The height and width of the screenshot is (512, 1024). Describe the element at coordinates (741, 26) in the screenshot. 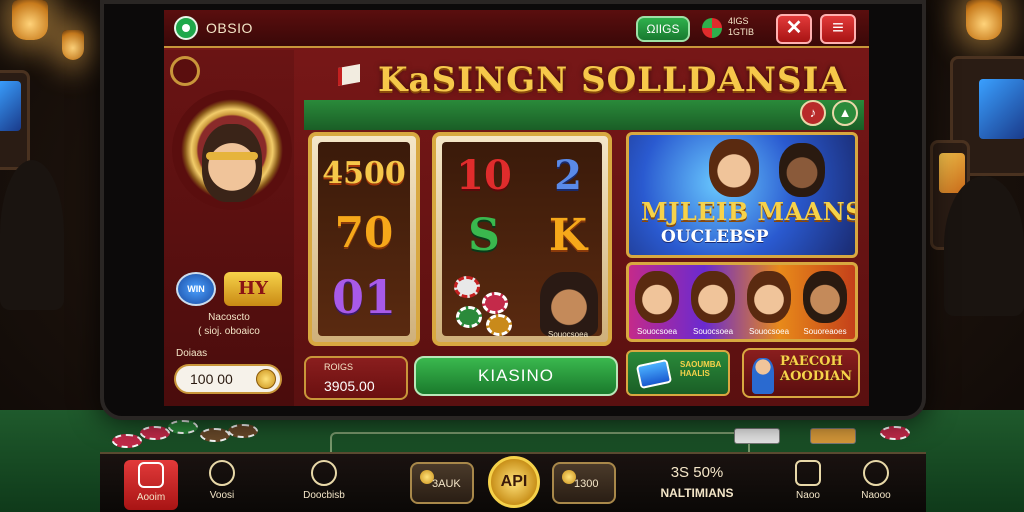

I see `status-text: 4IGS 1GTIB` at that location.